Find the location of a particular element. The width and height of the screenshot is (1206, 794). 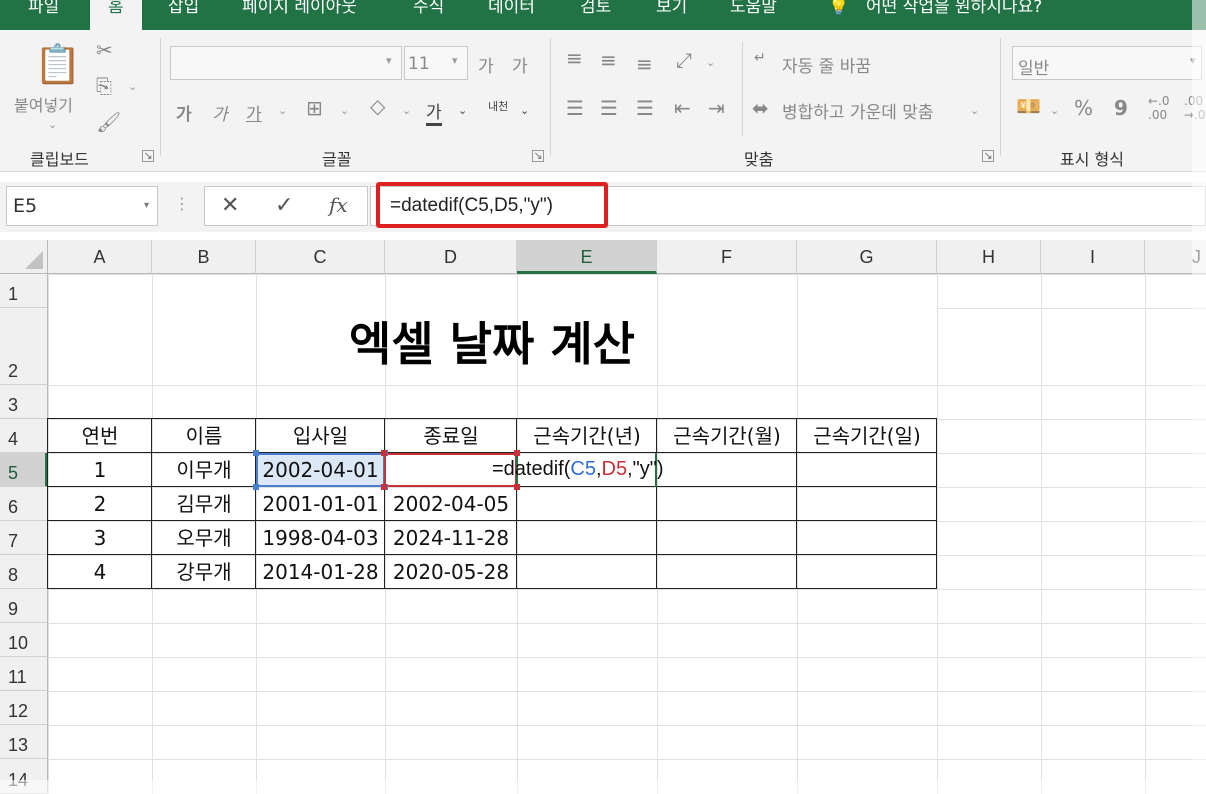

decrease-indent-icon: ⇤ is located at coordinates (682, 108).